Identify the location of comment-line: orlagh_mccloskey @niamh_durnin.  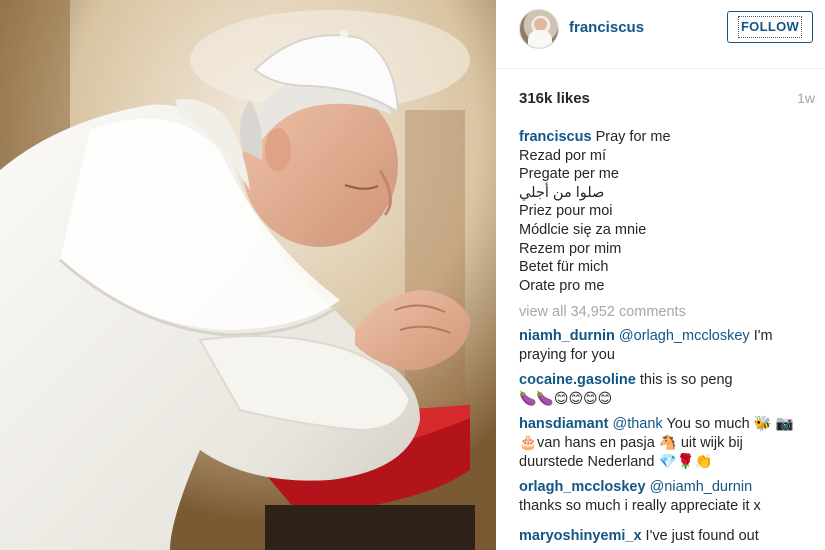
(667, 487).